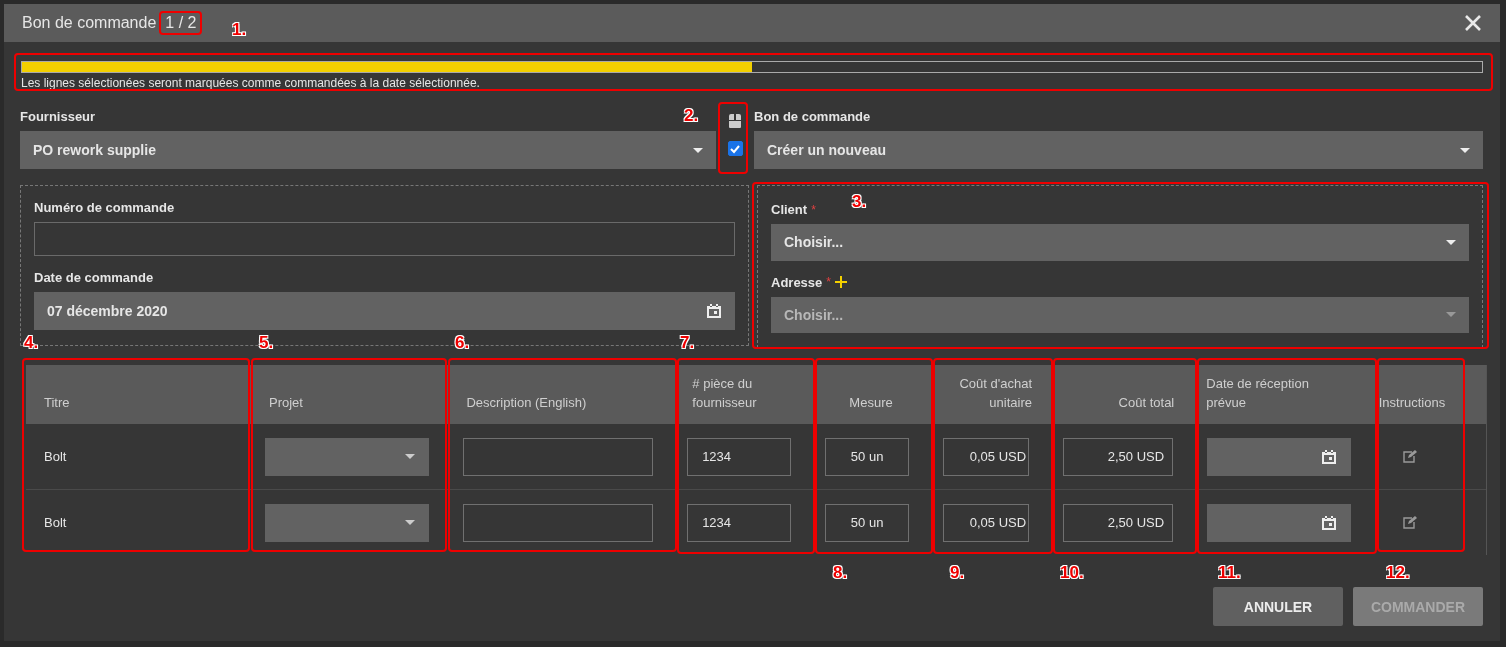  What do you see at coordinates (462, 343) in the screenshot?
I see `annotation-number: 6.` at bounding box center [462, 343].